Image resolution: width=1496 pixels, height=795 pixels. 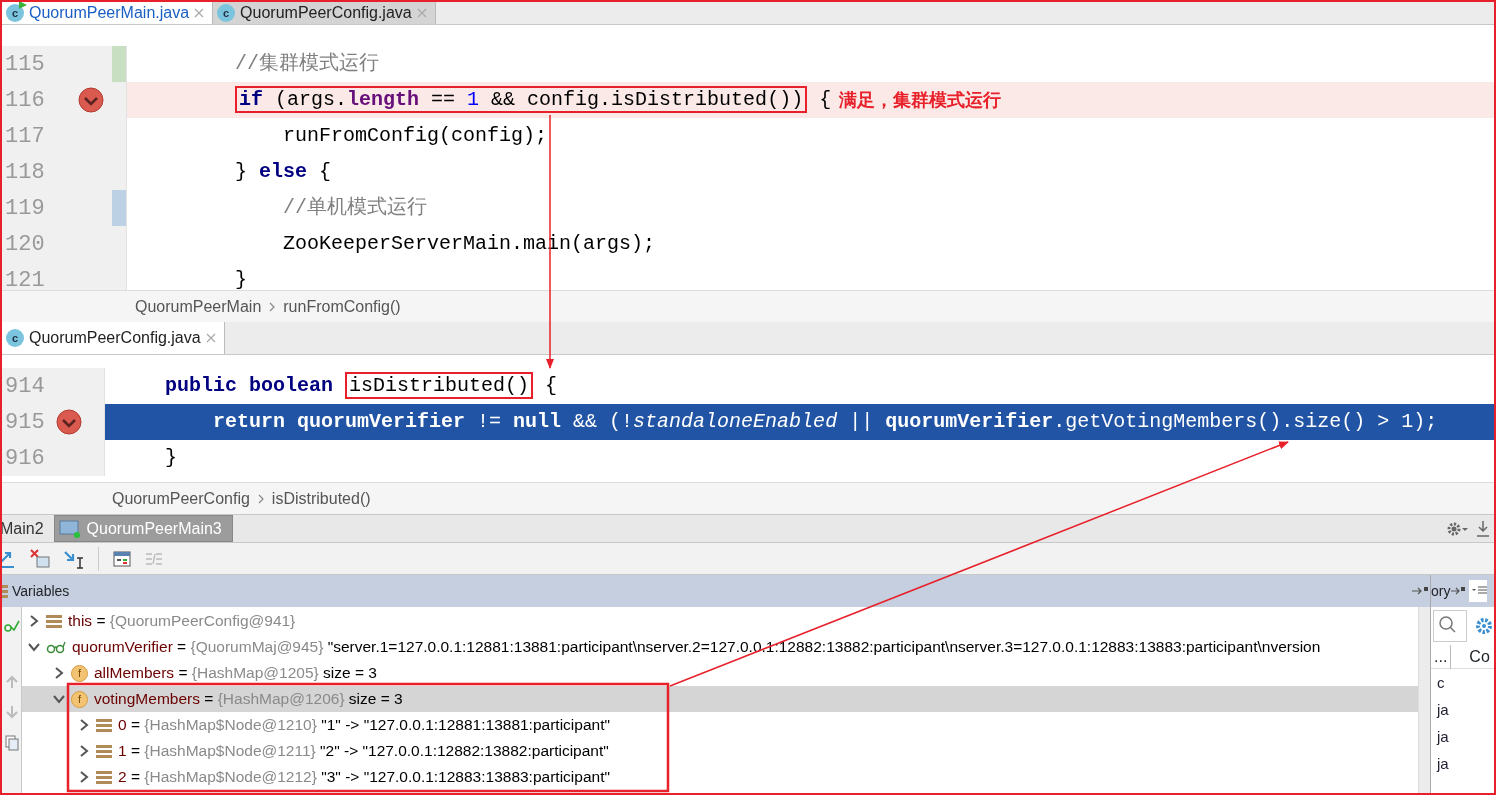 I want to click on code-line: //集群模式运行, so click(x=307, y=64).